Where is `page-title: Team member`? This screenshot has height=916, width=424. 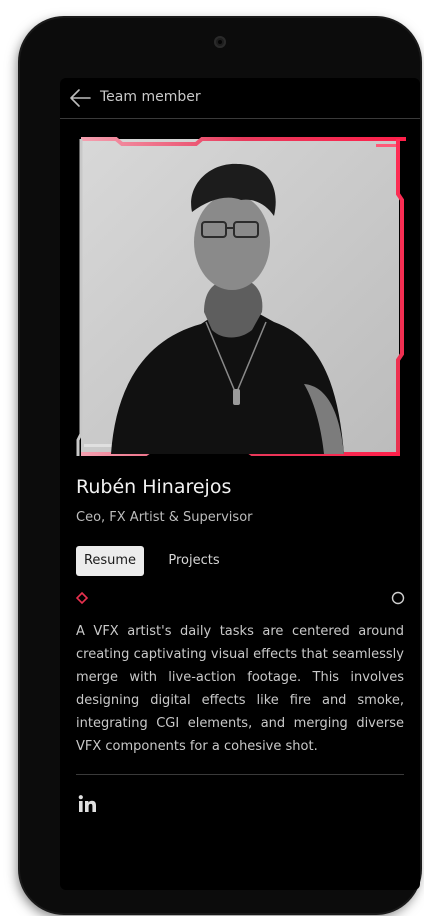 page-title: Team member is located at coordinates (150, 97).